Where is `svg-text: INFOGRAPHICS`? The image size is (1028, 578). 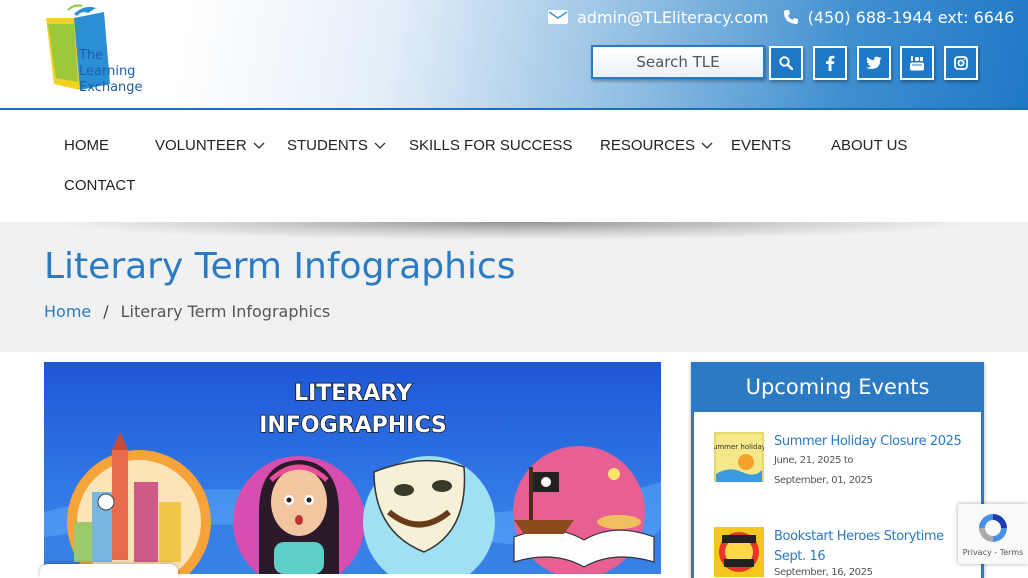 svg-text: INFOGRAPHICS is located at coordinates (352, 425).